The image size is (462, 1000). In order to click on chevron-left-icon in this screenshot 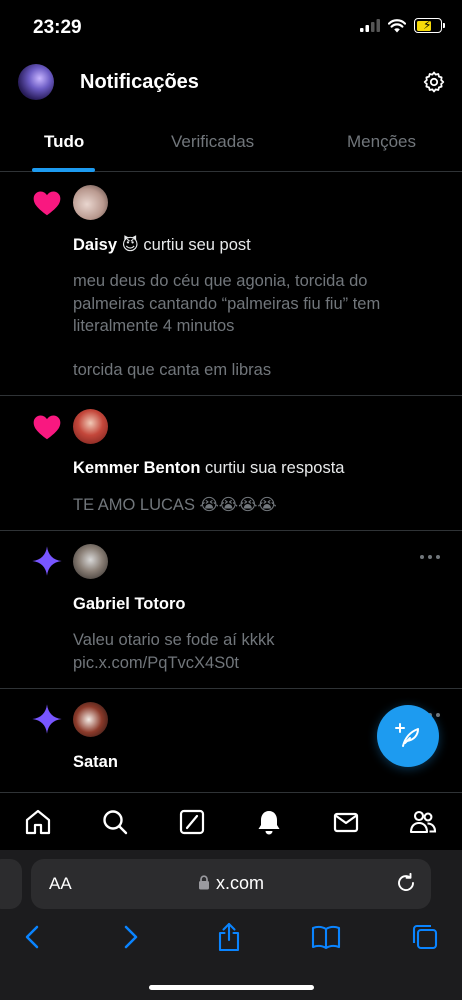, I will do `click(32, 937)`.